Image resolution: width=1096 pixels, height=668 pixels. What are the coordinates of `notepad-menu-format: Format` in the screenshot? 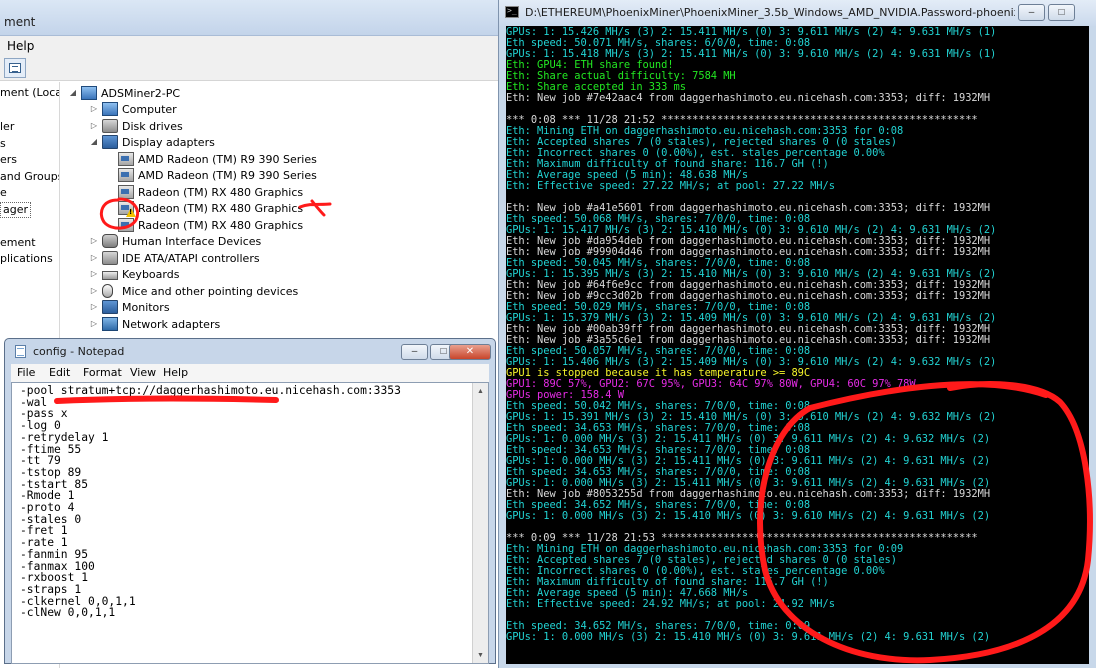 It's located at (102, 372).